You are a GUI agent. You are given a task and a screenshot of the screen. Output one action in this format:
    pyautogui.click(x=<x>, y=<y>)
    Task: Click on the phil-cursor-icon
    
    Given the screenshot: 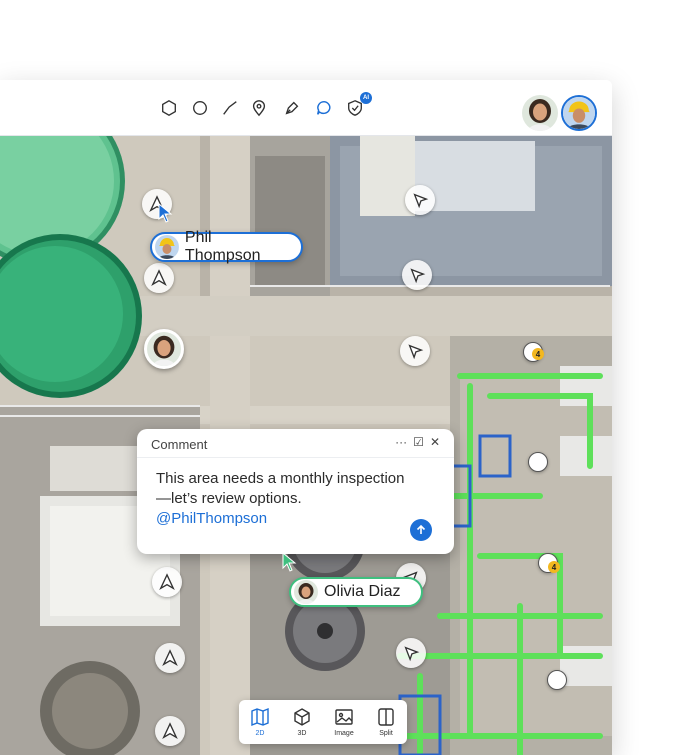 What is the action you would take?
    pyautogui.click(x=165, y=213)
    